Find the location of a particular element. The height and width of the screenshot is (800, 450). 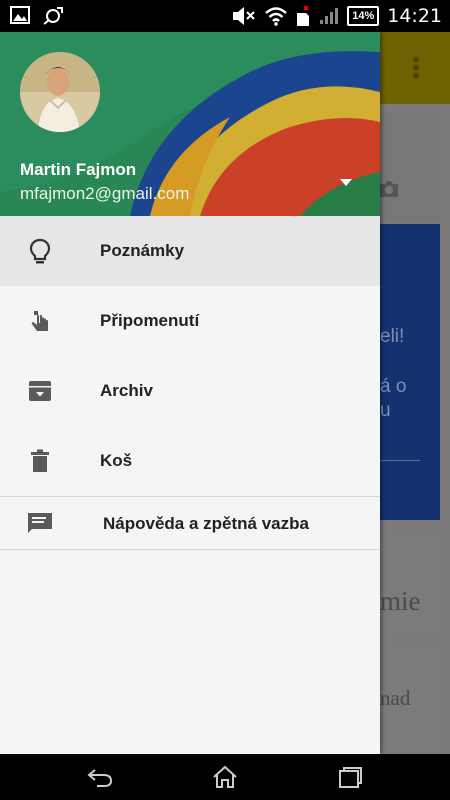

reminder-hand-icon is located at coordinates (39, 321).